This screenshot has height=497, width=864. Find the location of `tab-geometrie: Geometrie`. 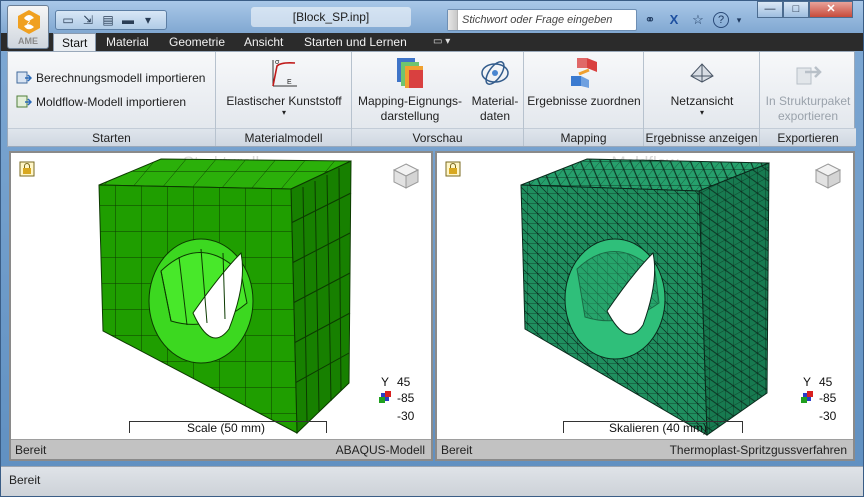

tab-geometrie: Geometrie is located at coordinates (197, 42).